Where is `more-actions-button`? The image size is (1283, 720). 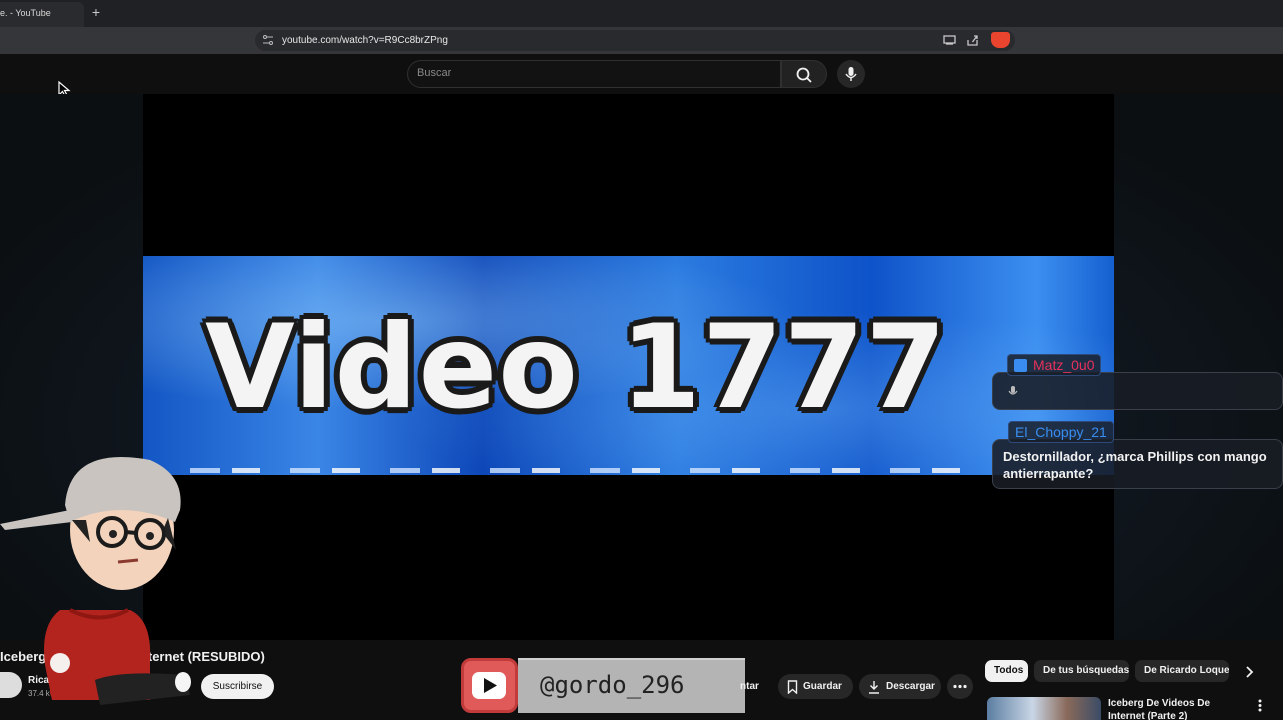
more-actions-button is located at coordinates (960, 686).